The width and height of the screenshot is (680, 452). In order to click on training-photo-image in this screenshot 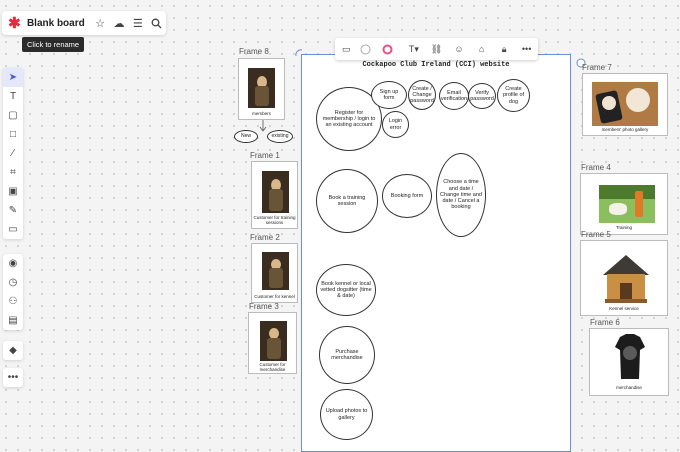, I will do `click(627, 204)`.